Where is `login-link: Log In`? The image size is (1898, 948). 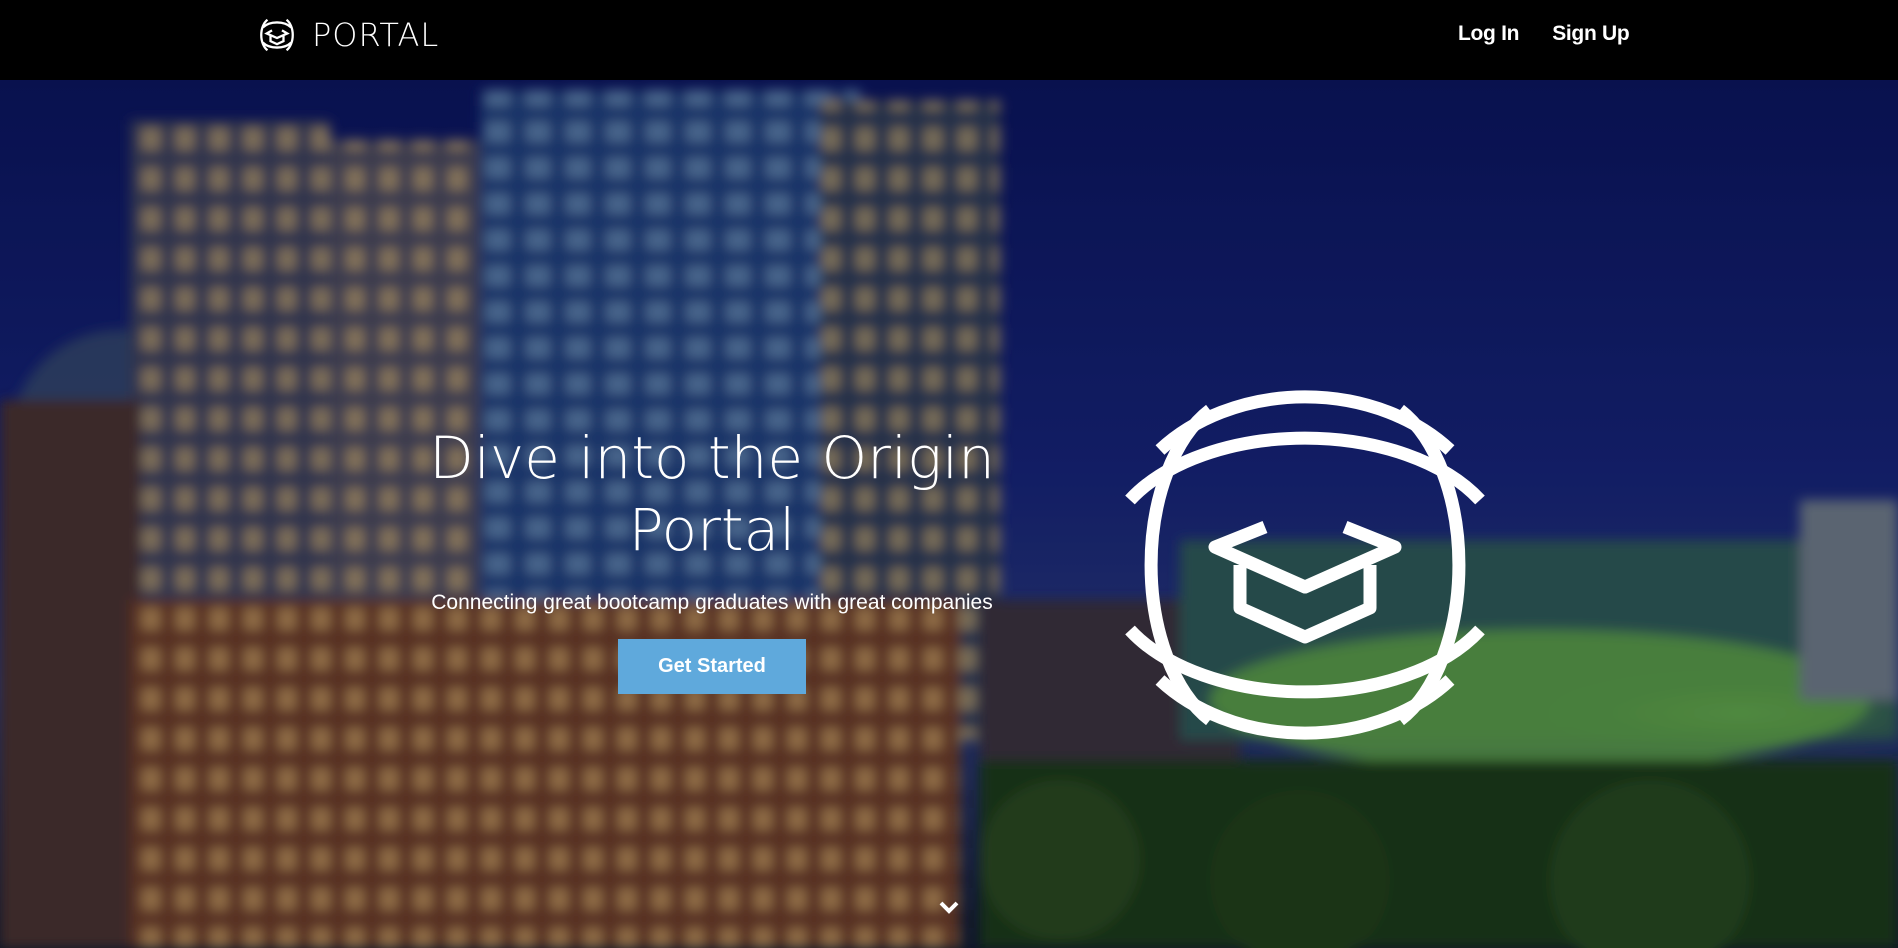 login-link: Log In is located at coordinates (1488, 34).